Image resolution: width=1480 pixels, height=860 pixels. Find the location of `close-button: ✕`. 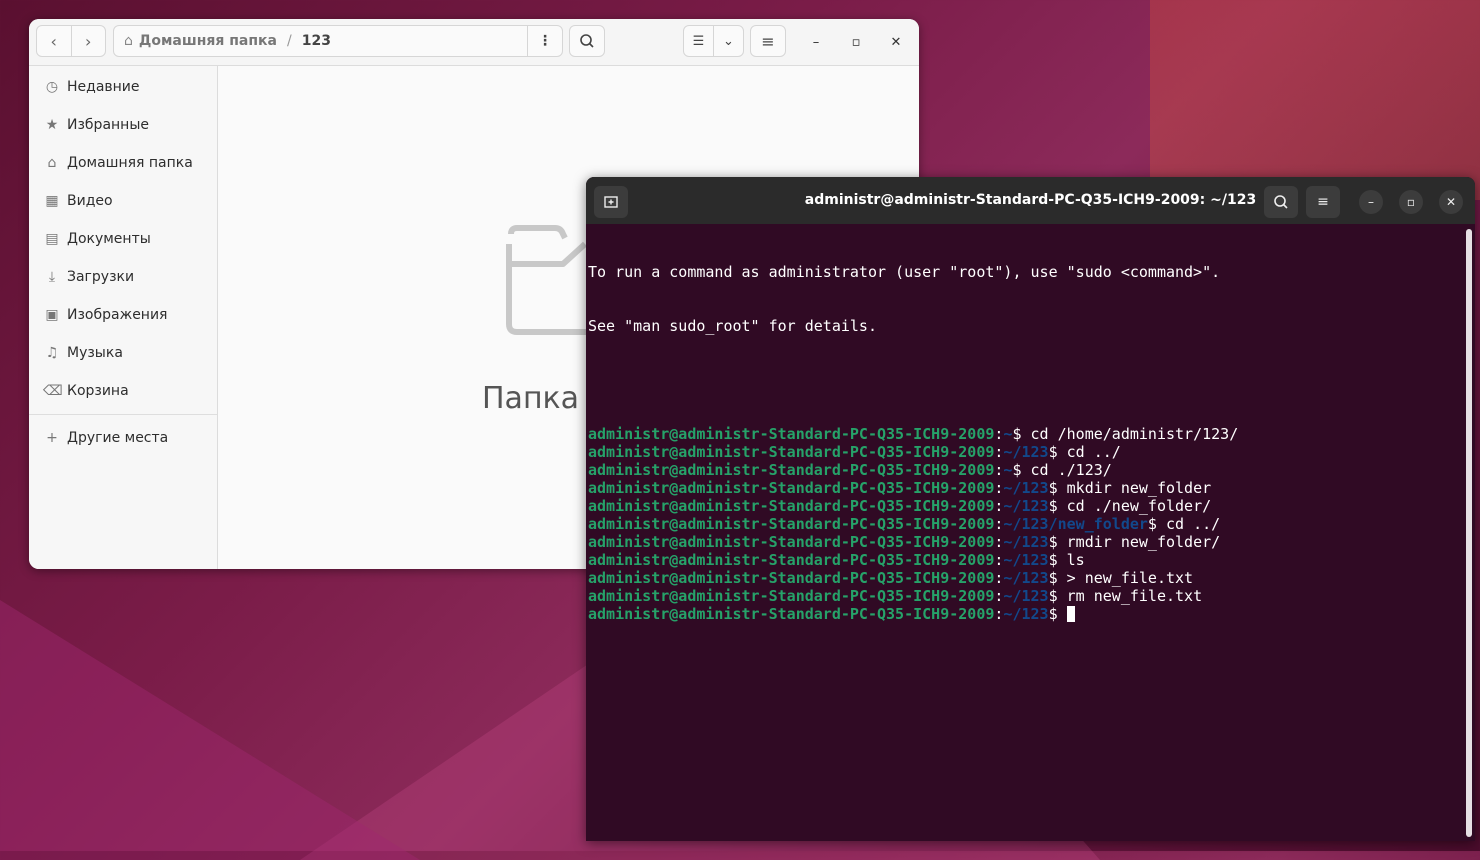

close-button: ✕ is located at coordinates (896, 42).